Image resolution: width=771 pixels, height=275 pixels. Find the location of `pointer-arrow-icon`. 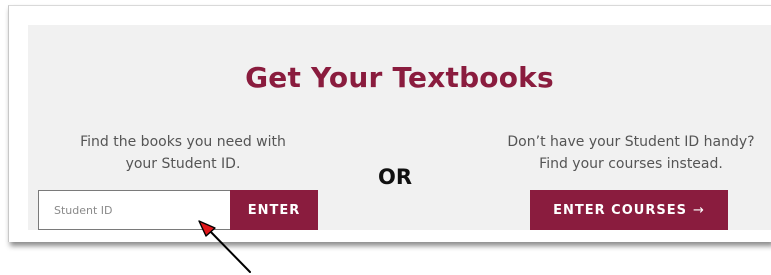

pointer-arrow-icon is located at coordinates (224, 246).